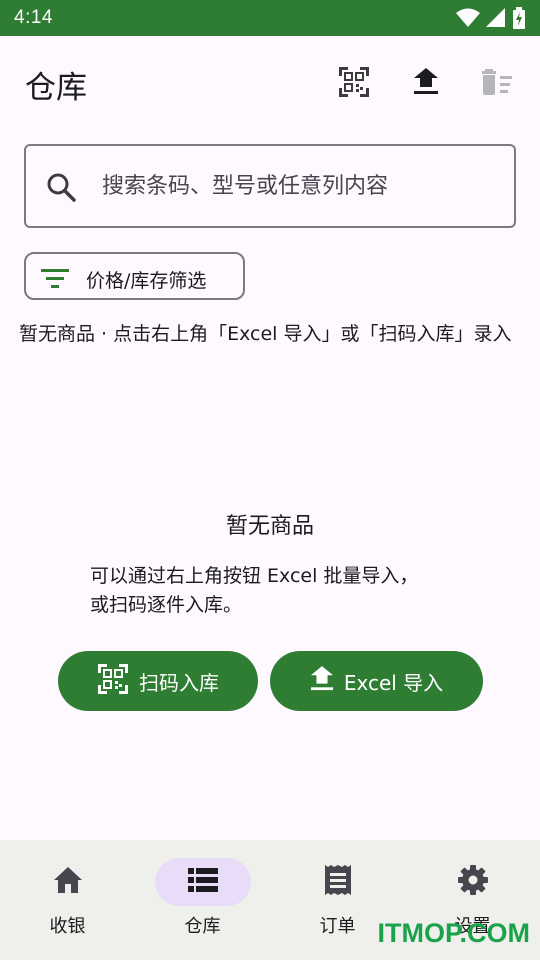 This screenshot has height=960, width=540. What do you see at coordinates (146, 281) in the screenshot?
I see `filter-label: 价格/库存筛选` at bounding box center [146, 281].